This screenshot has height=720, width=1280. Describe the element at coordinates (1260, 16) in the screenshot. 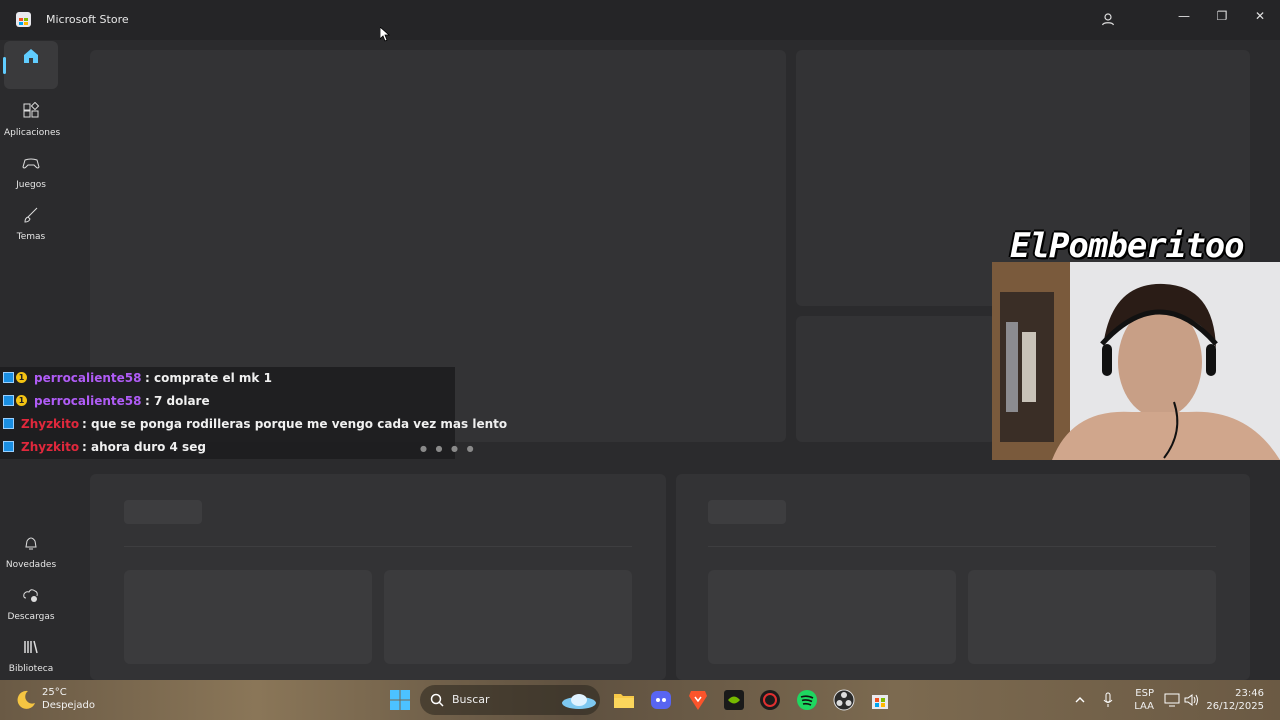

I see `close-button: ✕` at that location.